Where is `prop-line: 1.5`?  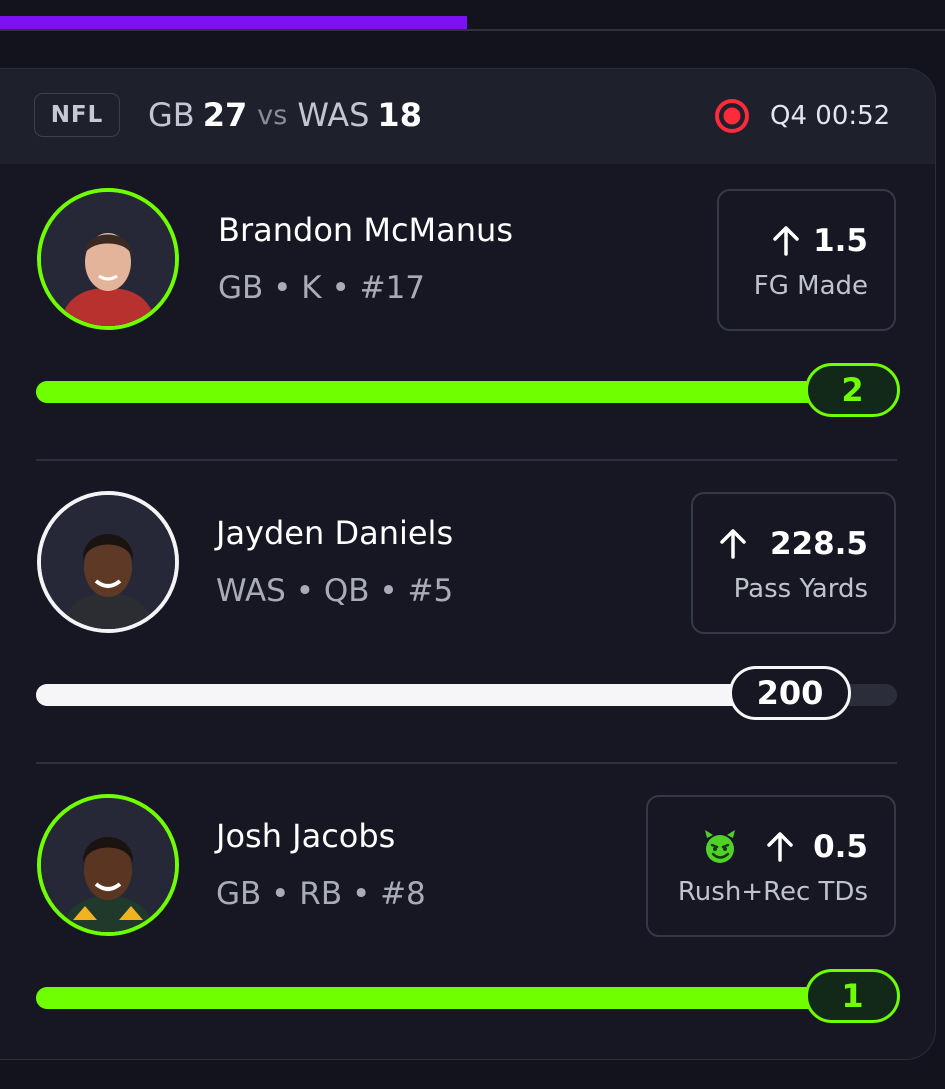 prop-line: 1.5 is located at coordinates (818, 241).